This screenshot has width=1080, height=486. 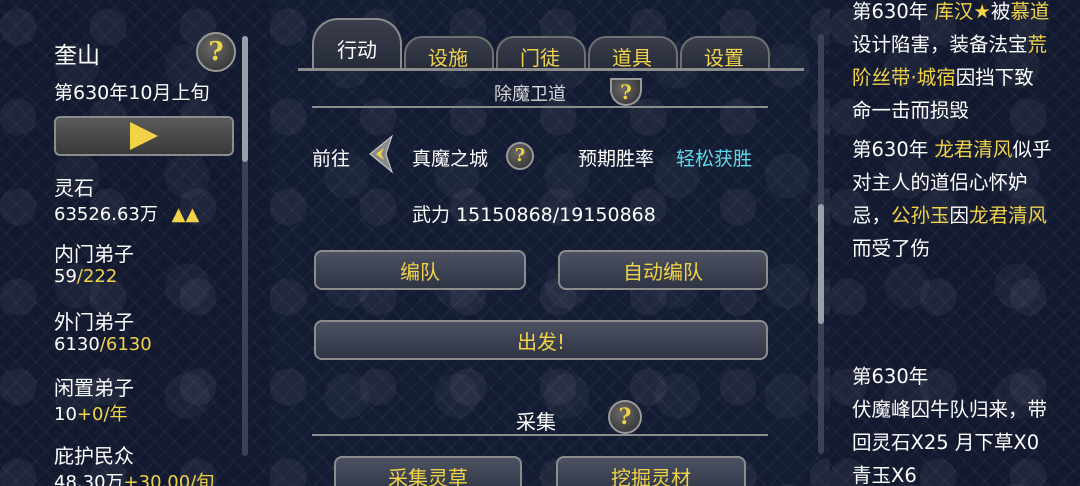 I want to click on spirit-stone-value: 63526.63万 ▲▲, so click(x=127, y=214).